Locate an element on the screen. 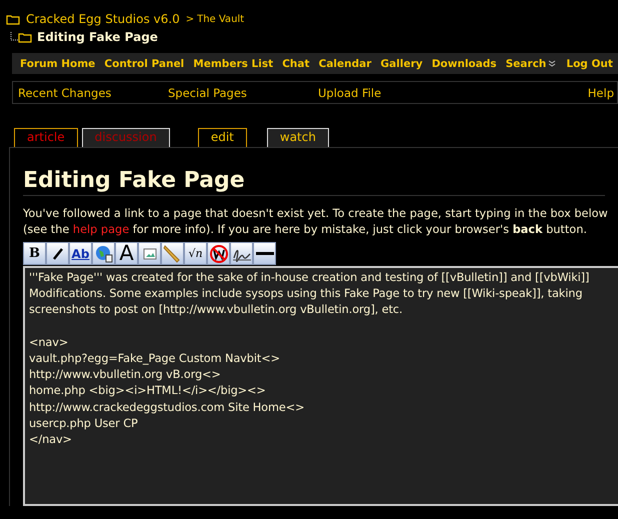 Image resolution: width=618 pixels, height=519 pixels. italic-tool-button is located at coordinates (57, 253).